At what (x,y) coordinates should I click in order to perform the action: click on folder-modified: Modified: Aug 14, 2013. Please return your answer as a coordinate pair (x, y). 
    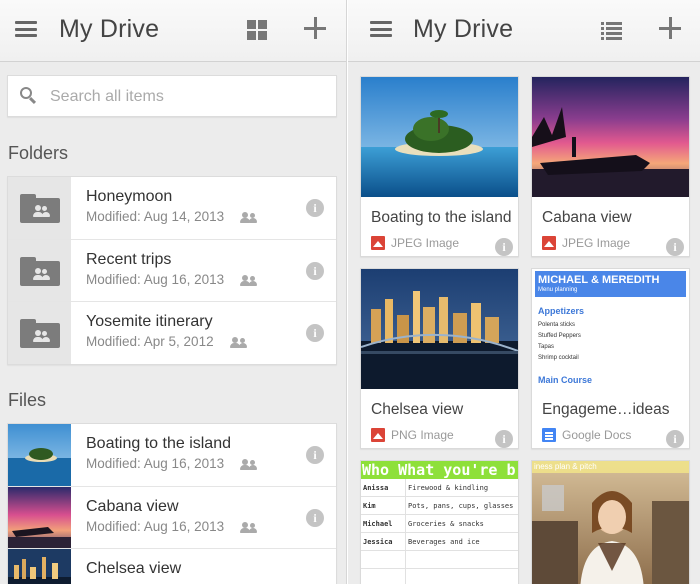
    Looking at the image, I should click on (155, 216).